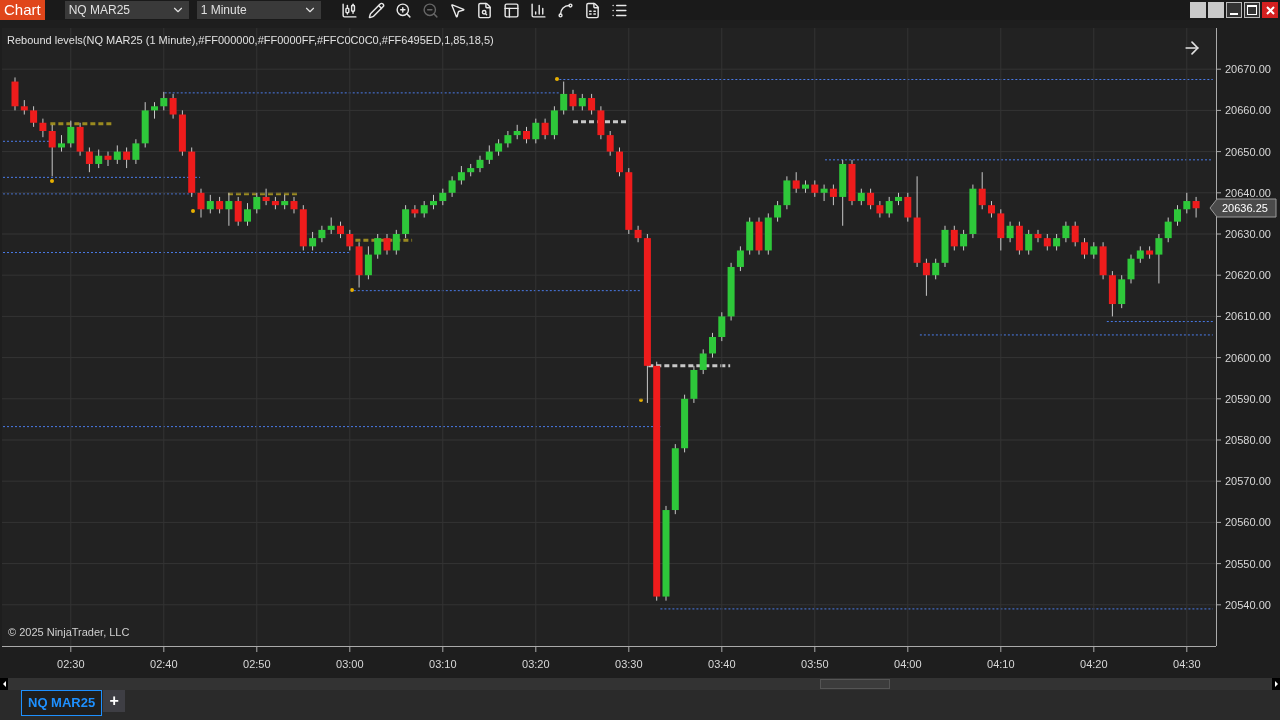  I want to click on candlestick-icon, so click(349, 10).